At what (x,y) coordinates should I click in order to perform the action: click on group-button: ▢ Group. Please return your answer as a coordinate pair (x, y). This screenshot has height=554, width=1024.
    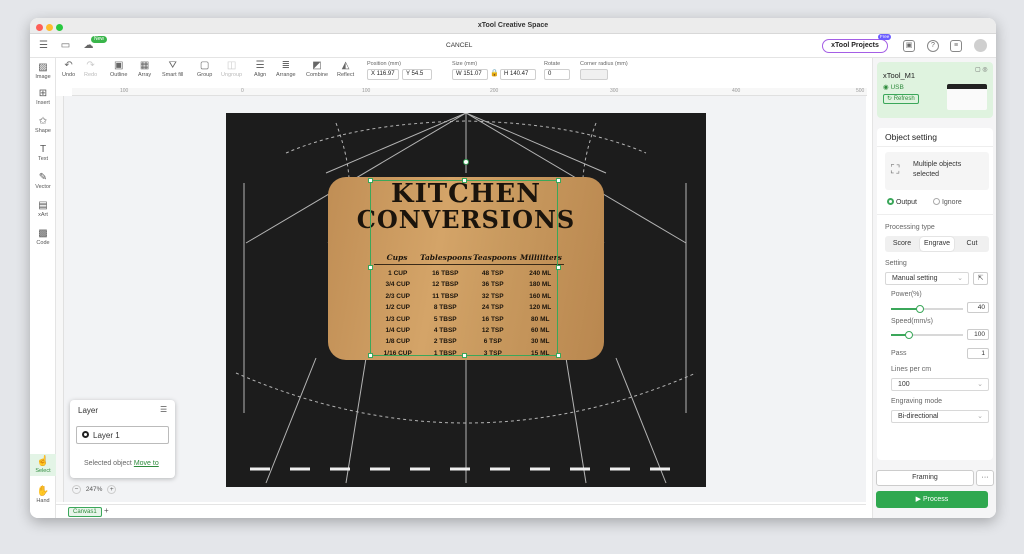
    Looking at the image, I should click on (204, 69).